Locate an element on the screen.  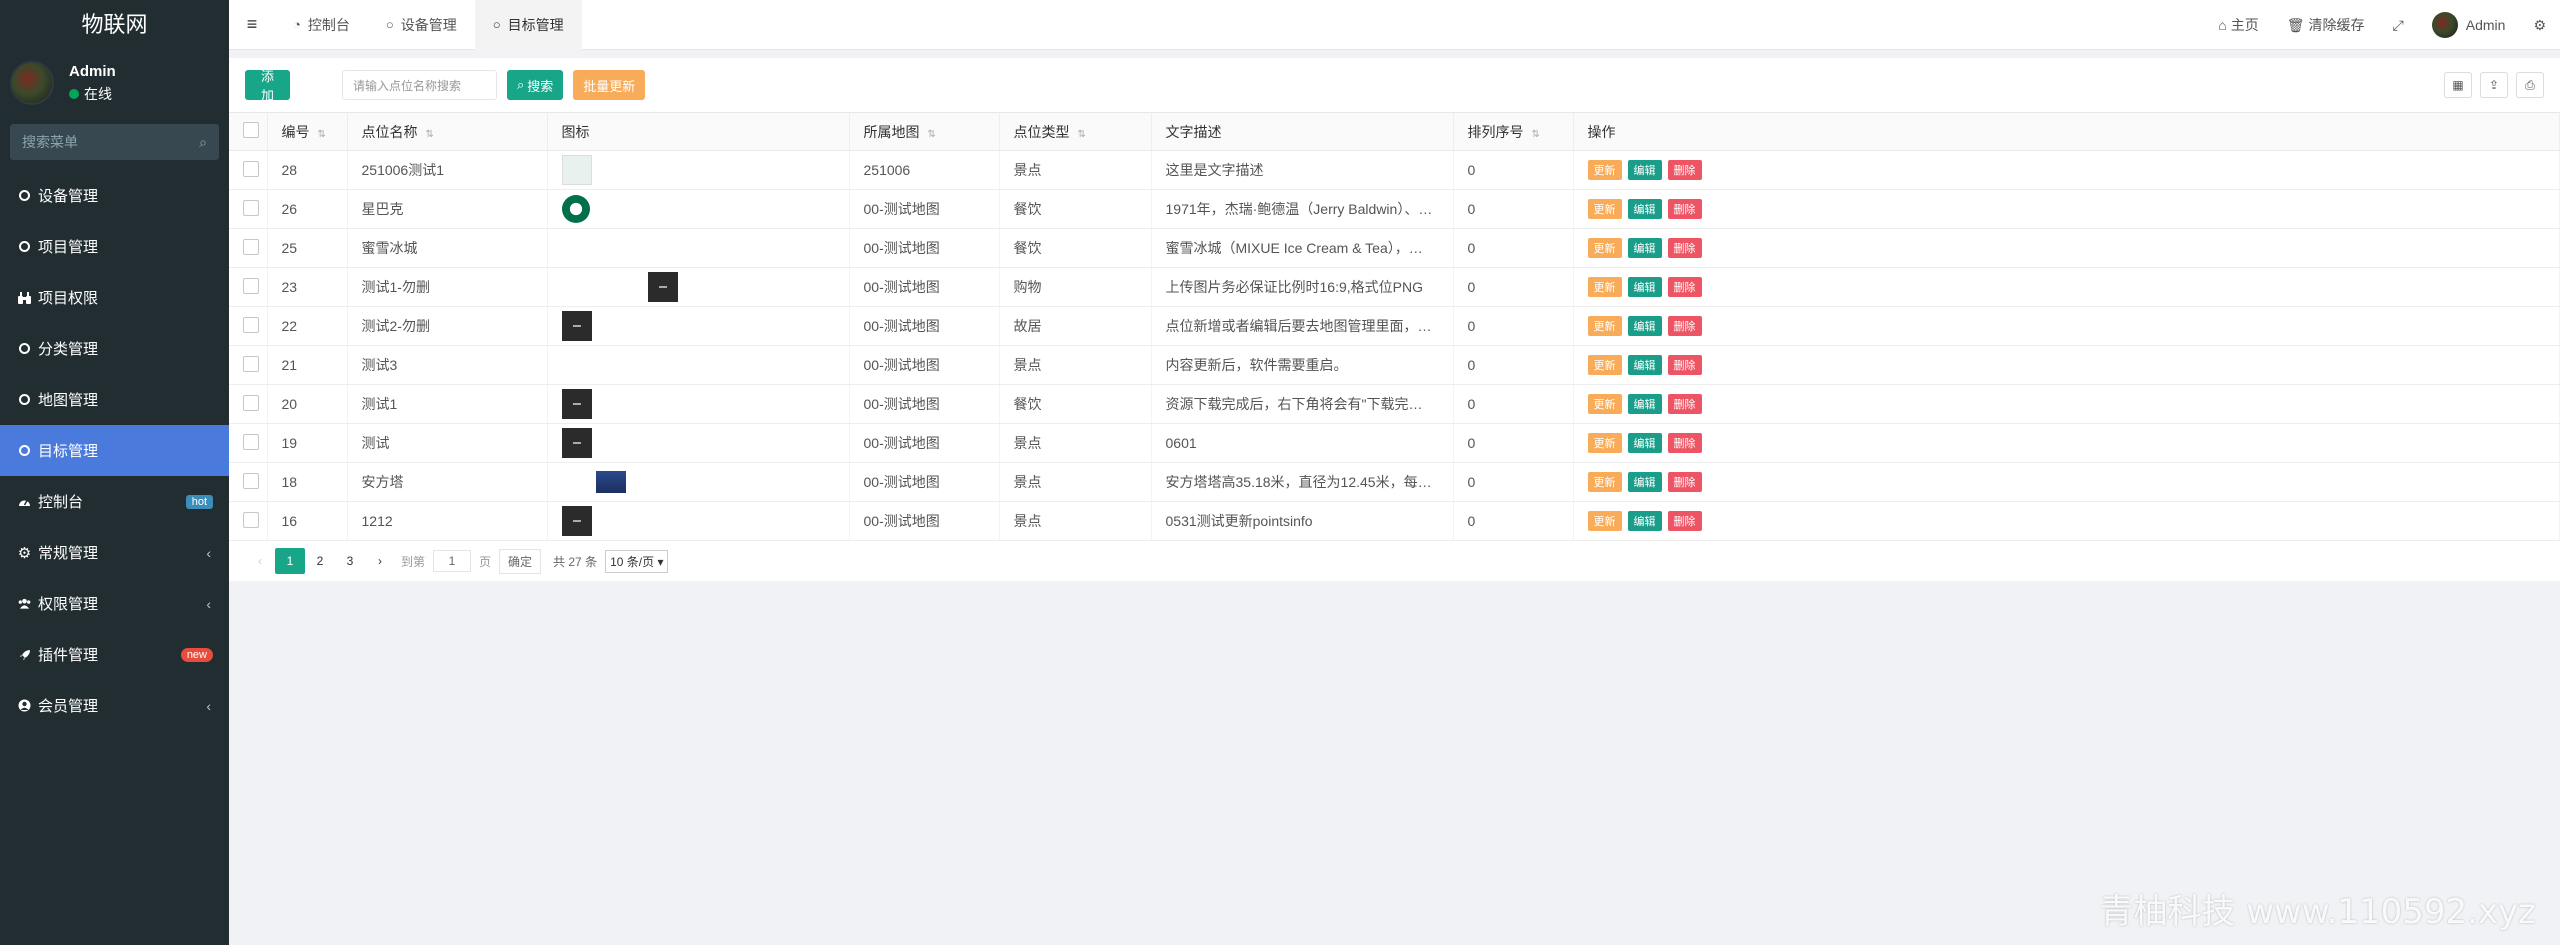
page-size-select: 10 条/页 ▾ is located at coordinates (637, 561).